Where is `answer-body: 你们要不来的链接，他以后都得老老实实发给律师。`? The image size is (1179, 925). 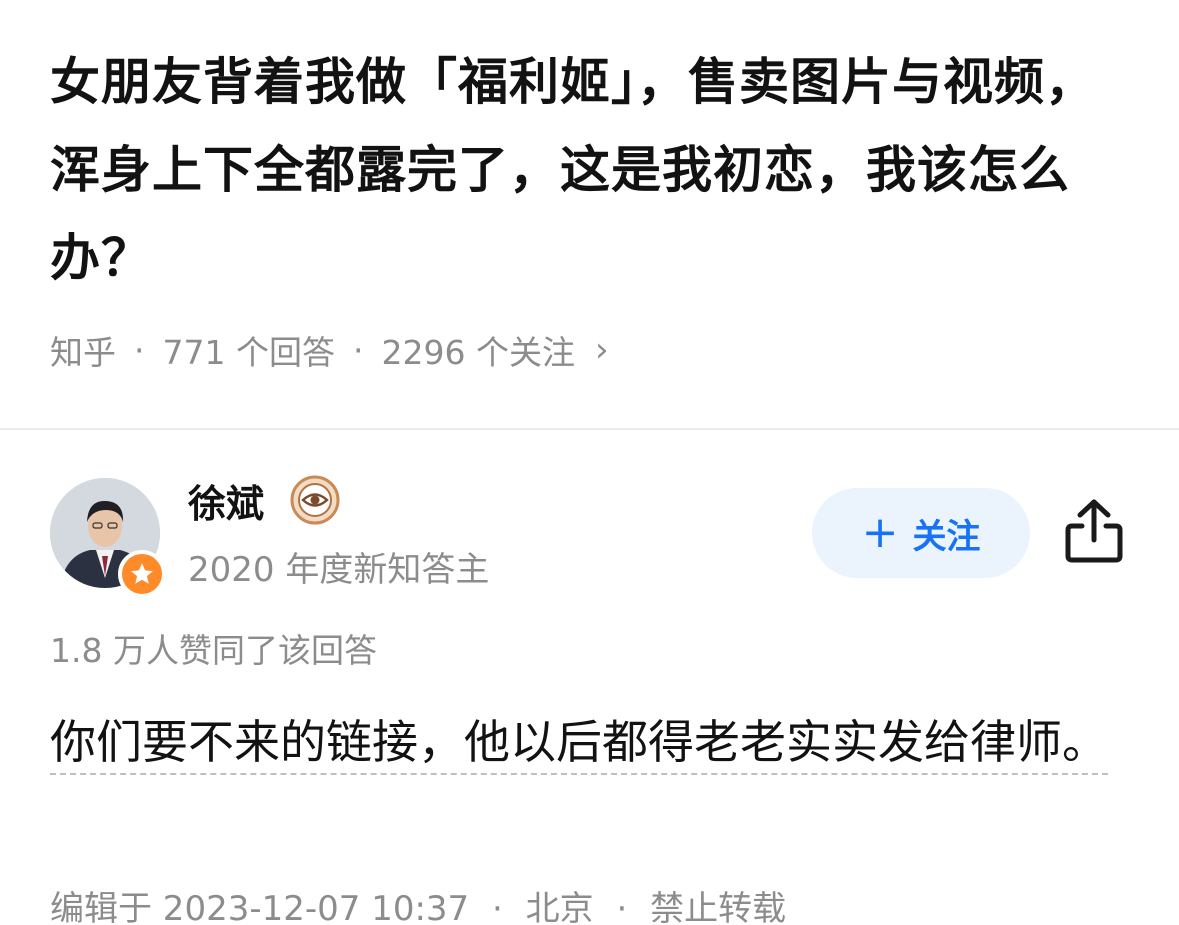 answer-body: 你们要不来的链接，他以后都得老老实实发给律师。 is located at coordinates (595, 742).